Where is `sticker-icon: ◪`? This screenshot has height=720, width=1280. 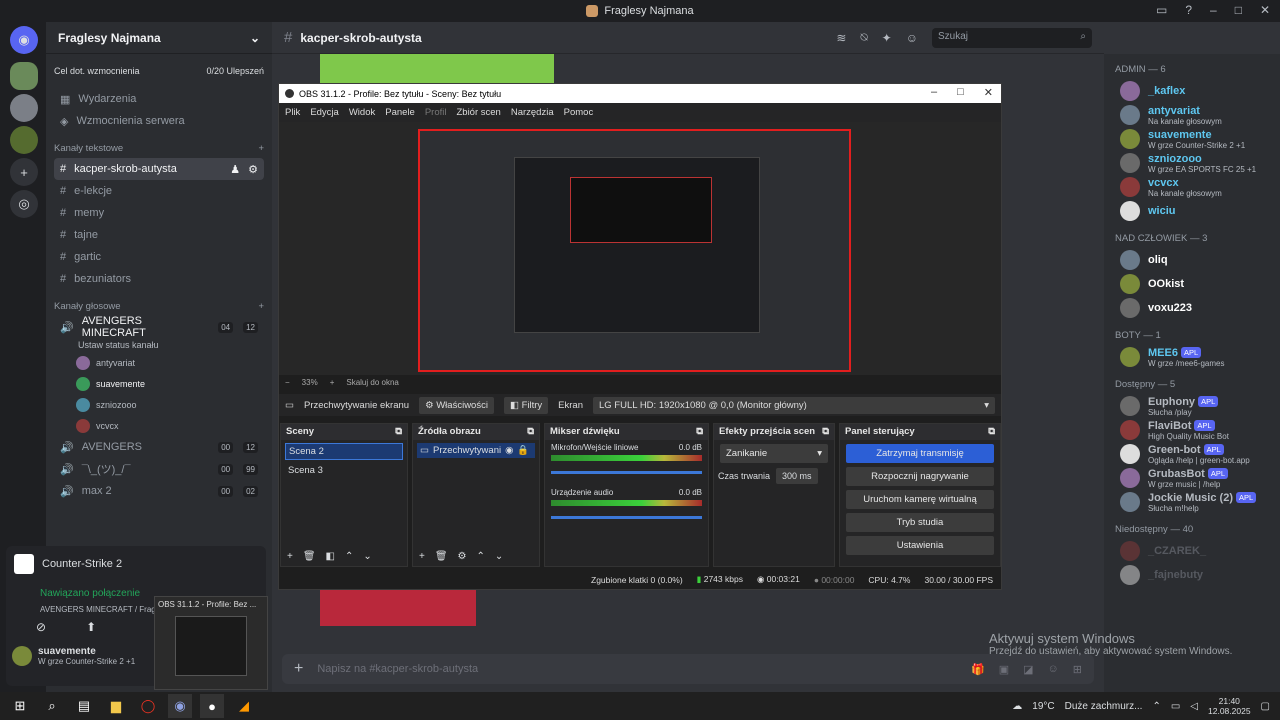 sticker-icon: ◪ is located at coordinates (1028, 669).